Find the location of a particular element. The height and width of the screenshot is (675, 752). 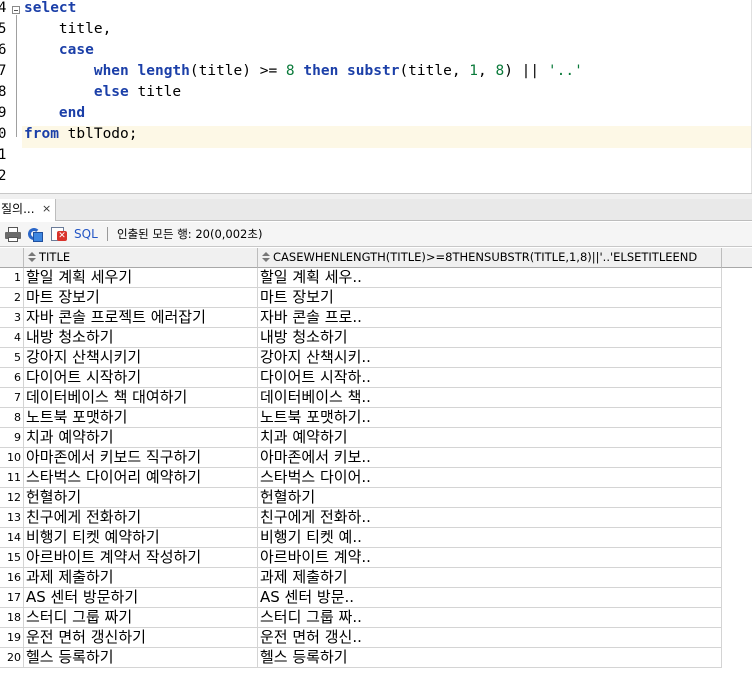

table-row: 14 비행기 티켓 예약하기 비행기 티켓 예.. is located at coordinates (361, 538).